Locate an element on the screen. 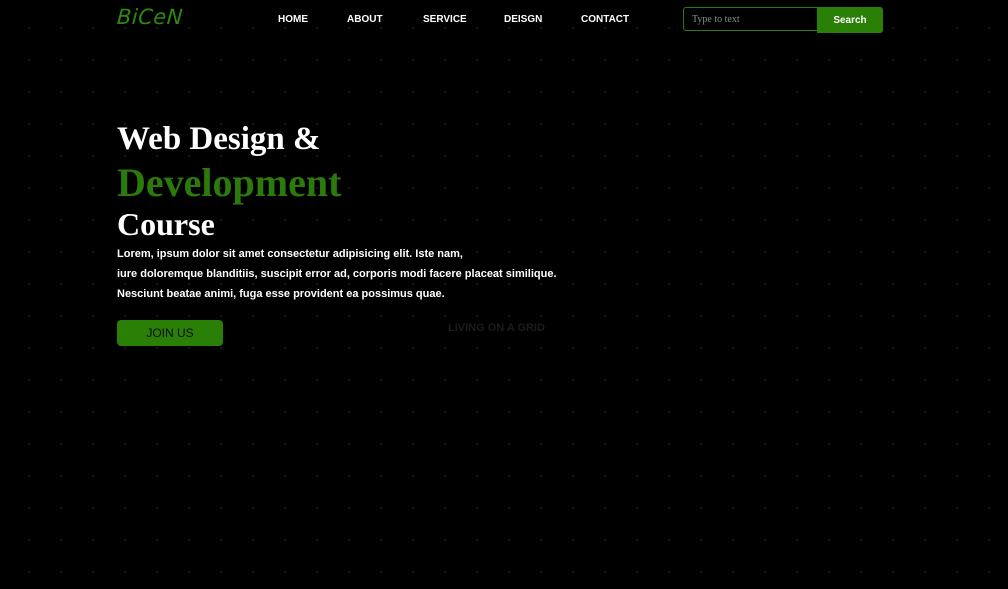 Image resolution: width=1008 pixels, height=589 pixels. nav-item-contact: CONTACT is located at coordinates (605, 19).